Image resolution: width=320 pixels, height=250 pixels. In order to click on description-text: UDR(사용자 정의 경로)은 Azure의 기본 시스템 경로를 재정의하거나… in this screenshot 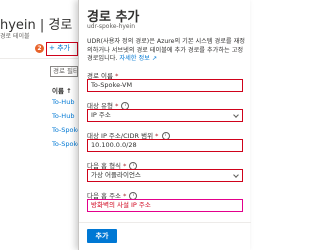, I will do `click(166, 50)`.